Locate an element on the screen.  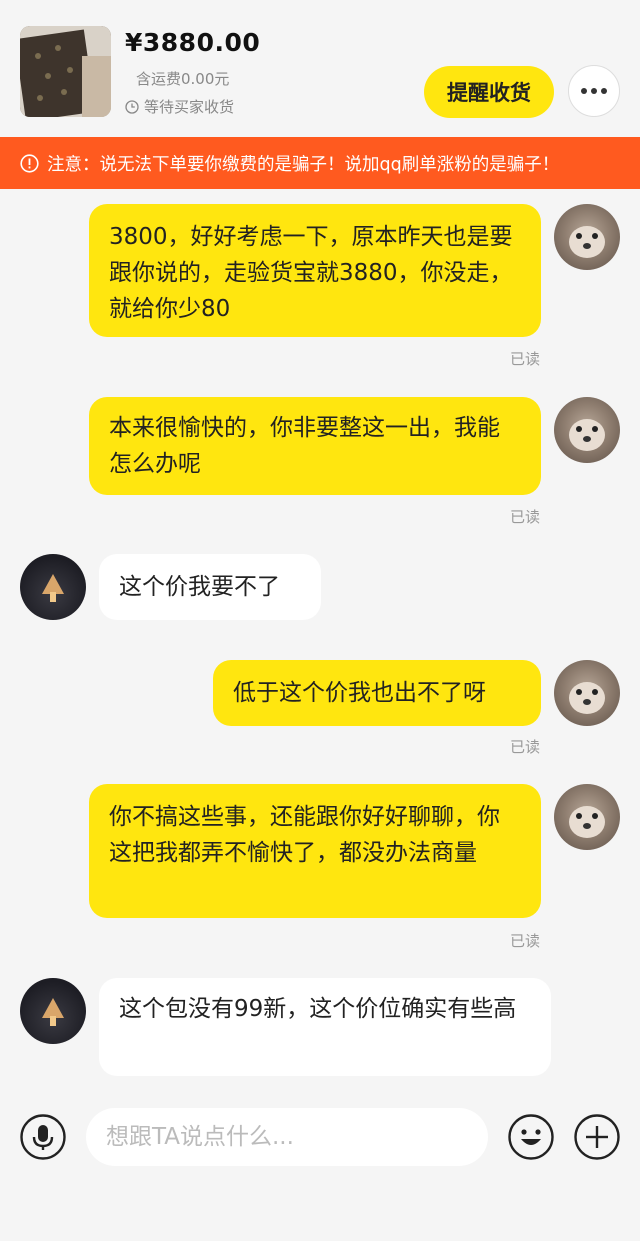
message-bubble-sent: 低于这个价我也出不了呀 is located at coordinates (377, 693).